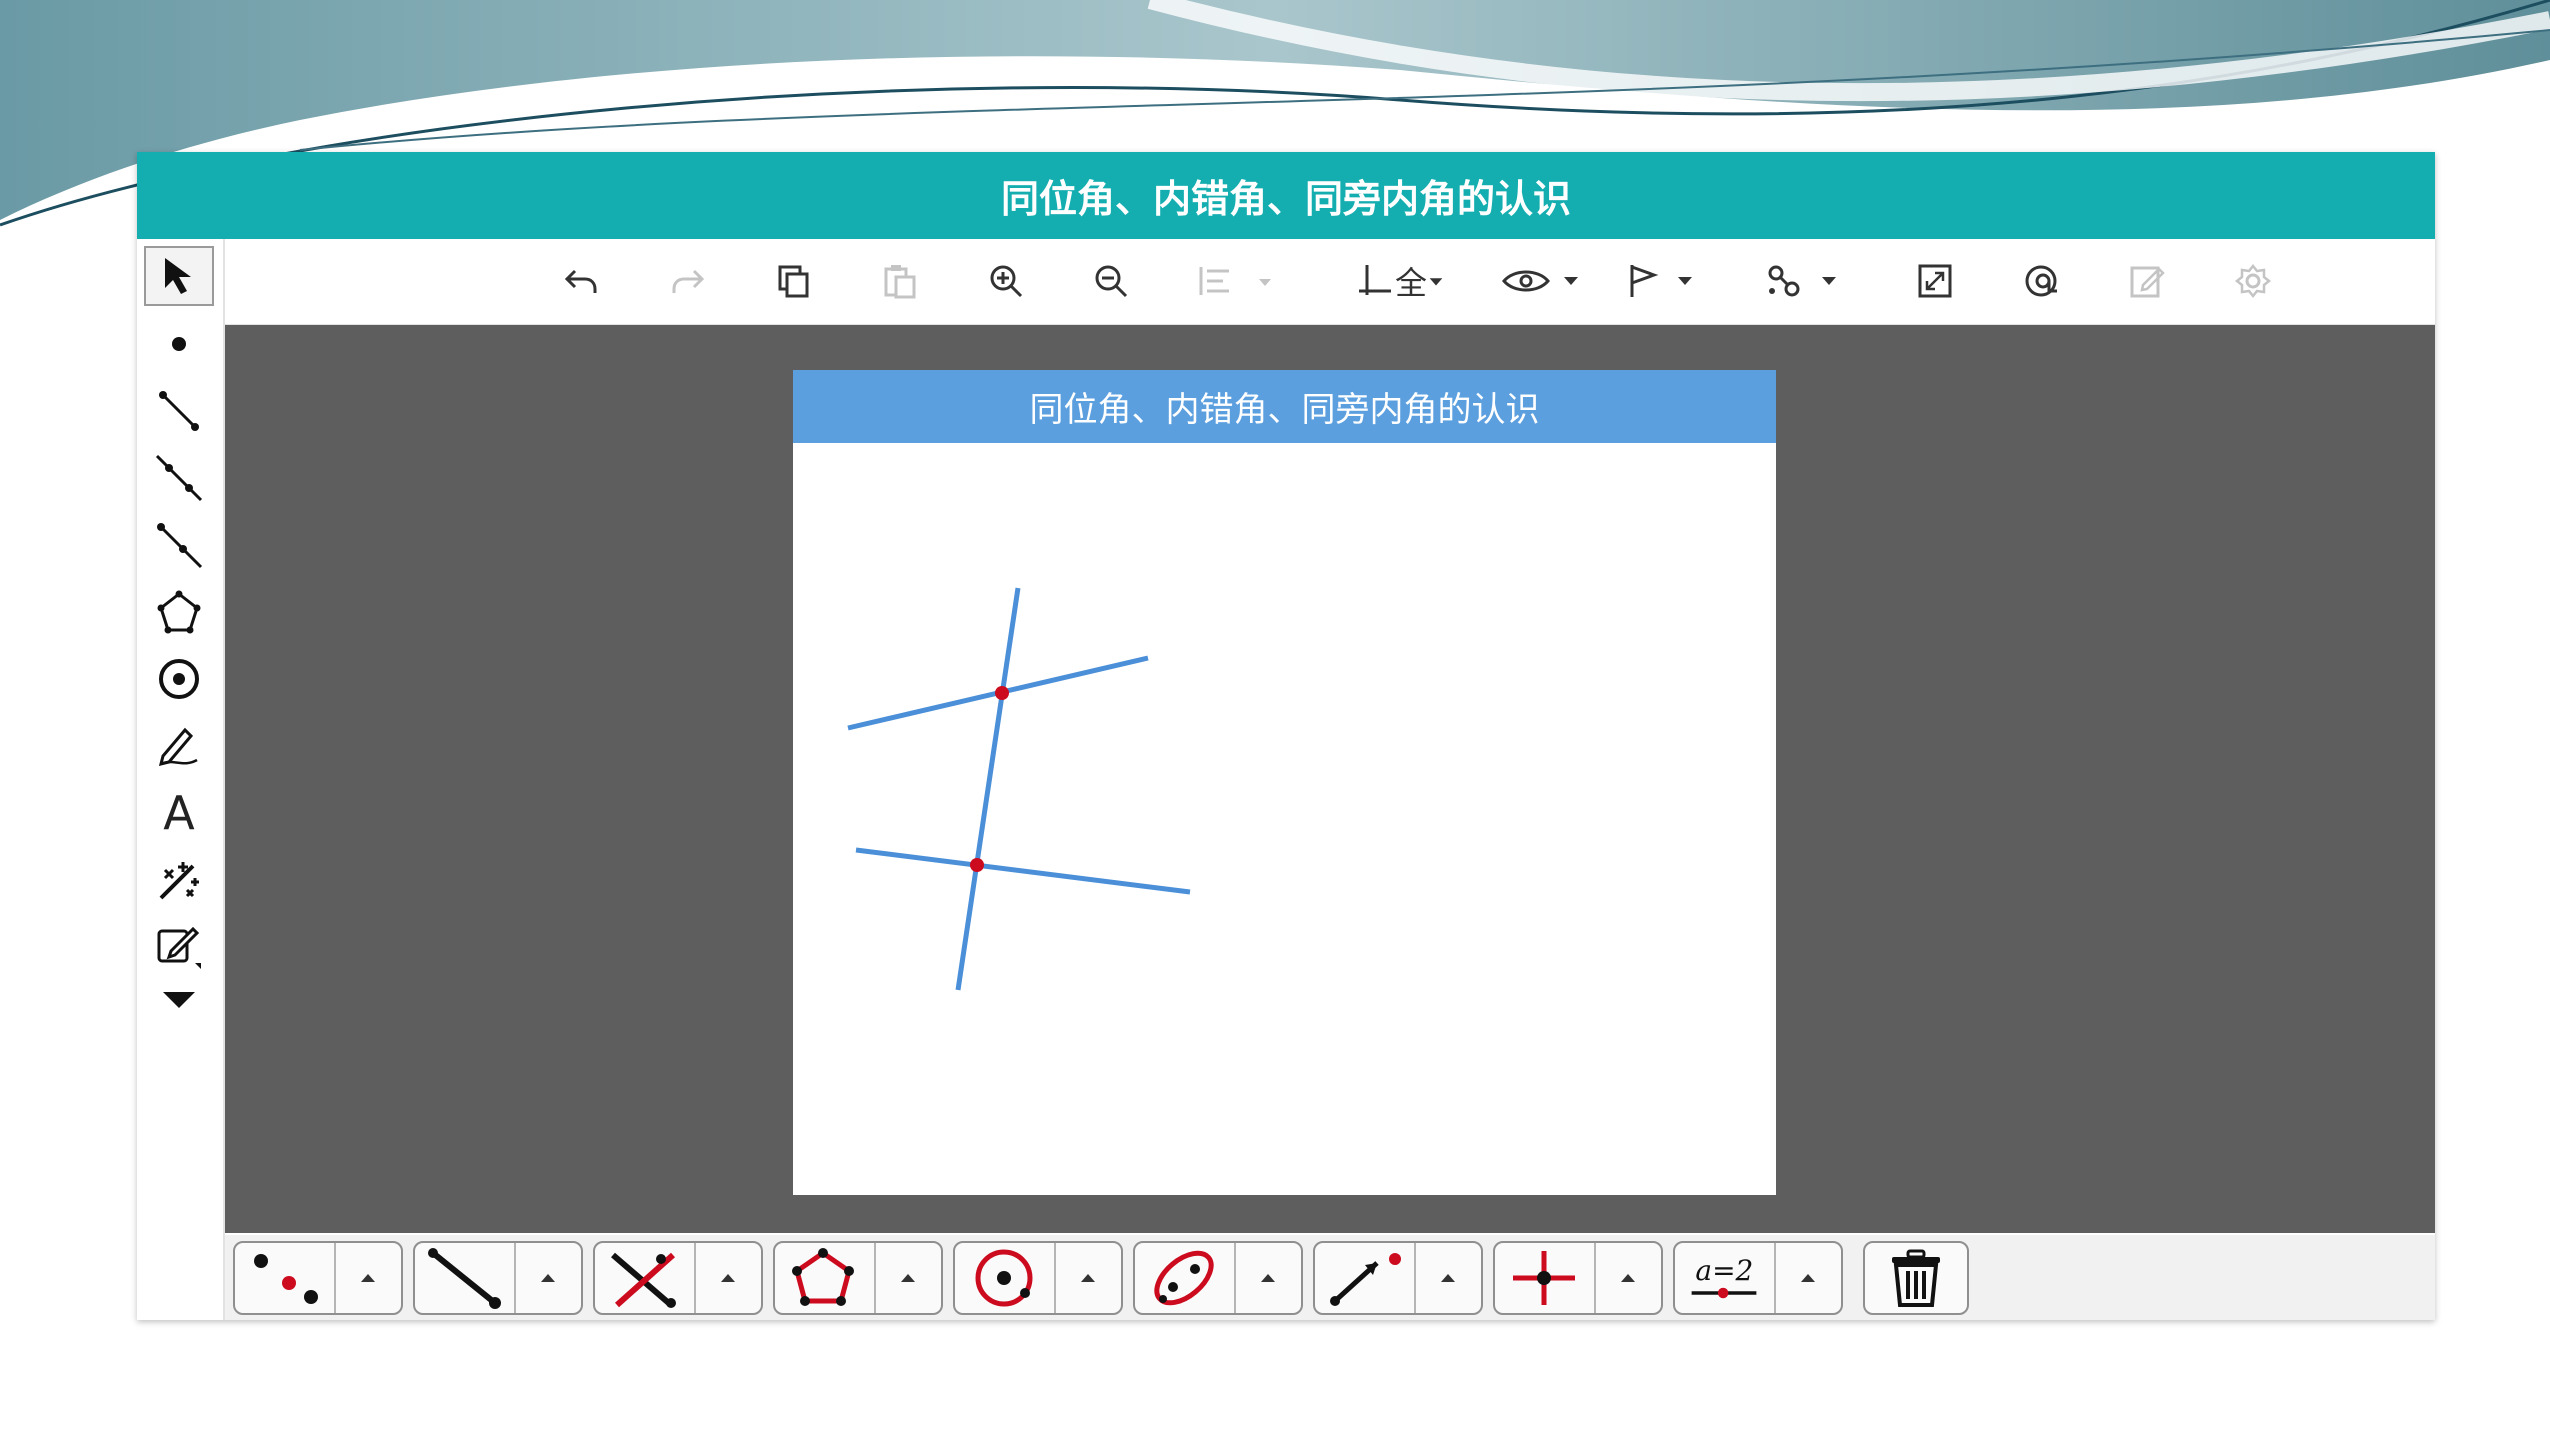 This screenshot has width=2550, height=1434. I want to click on edit-button, so click(2147, 281).